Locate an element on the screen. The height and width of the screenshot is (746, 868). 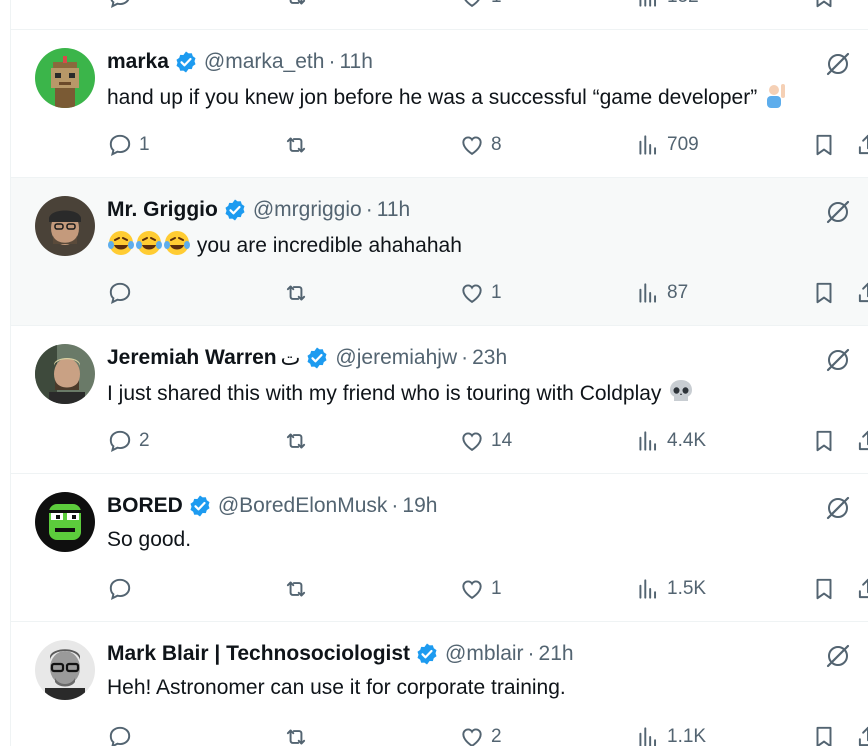
handle: @marka_eth is located at coordinates (264, 62).